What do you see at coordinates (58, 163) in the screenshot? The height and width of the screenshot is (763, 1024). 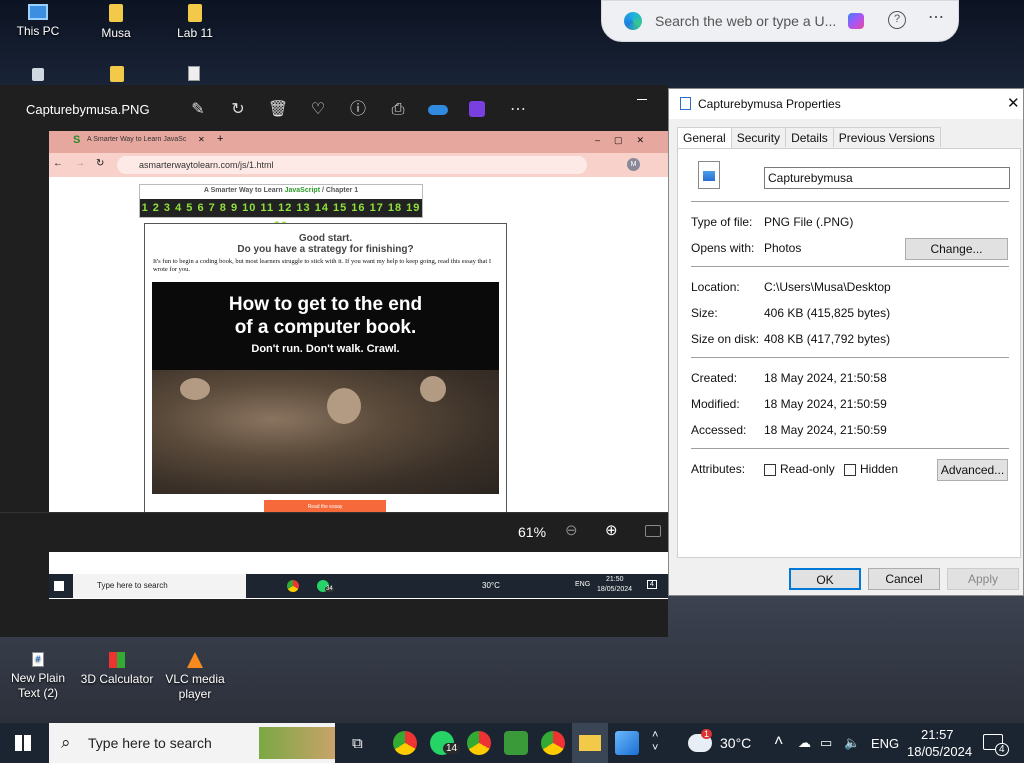 I see `back-icon: ←` at bounding box center [58, 163].